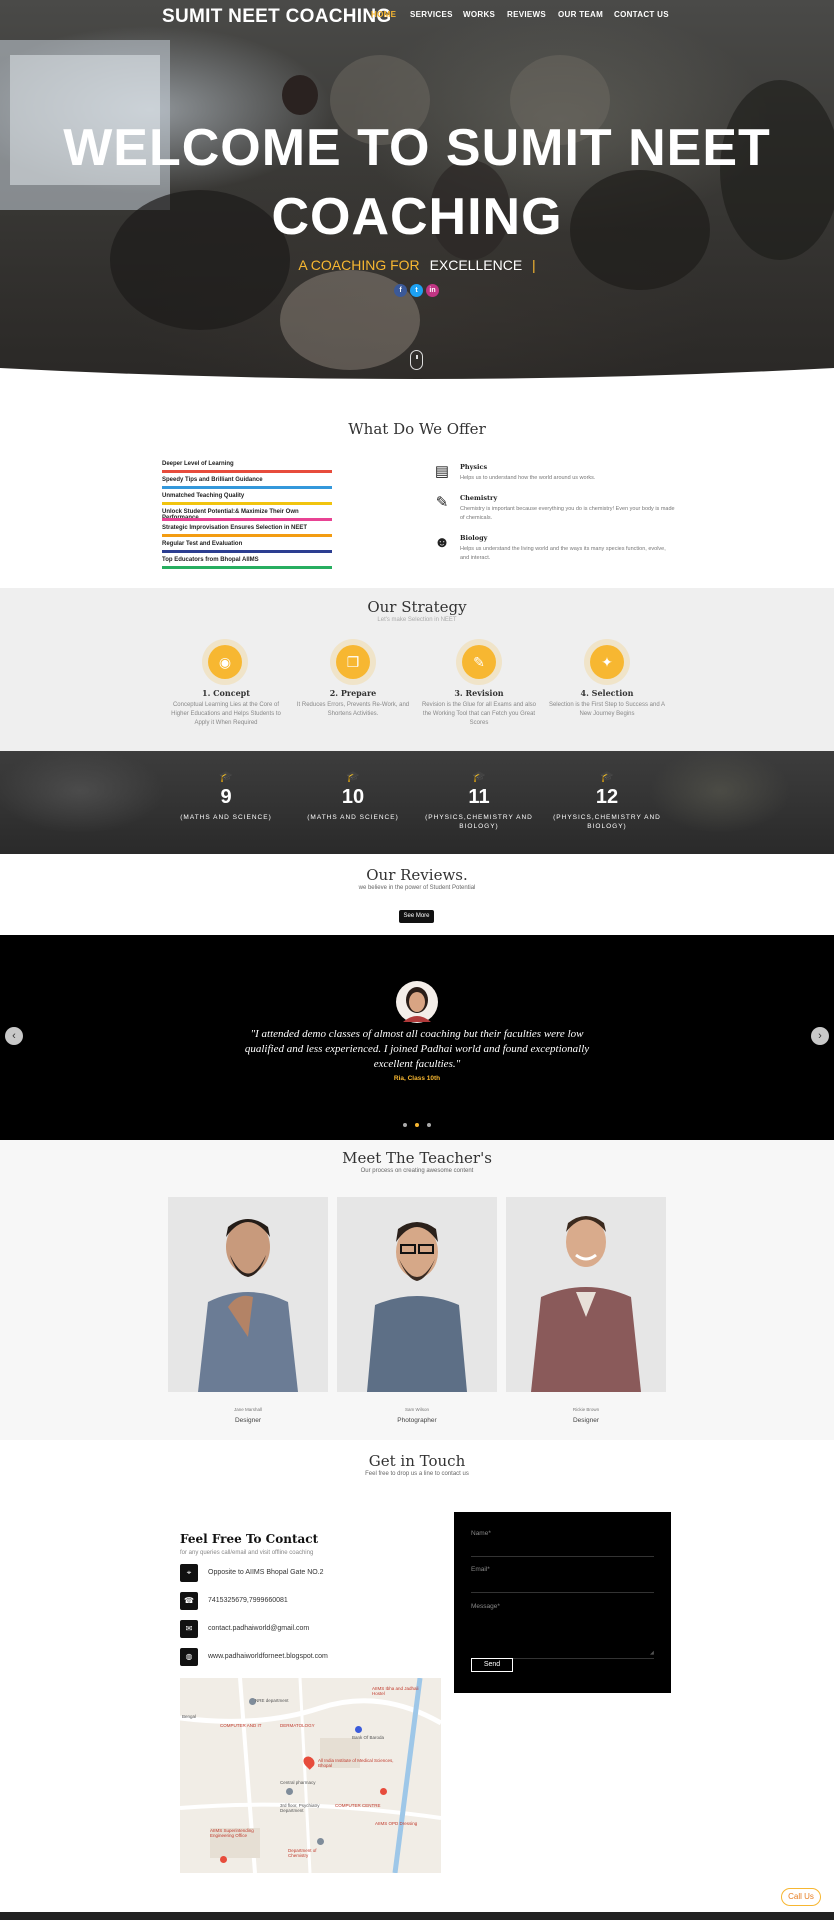 The height and width of the screenshot is (1920, 834). What do you see at coordinates (479, 662) in the screenshot?
I see `brush-icon: ✎` at bounding box center [479, 662].